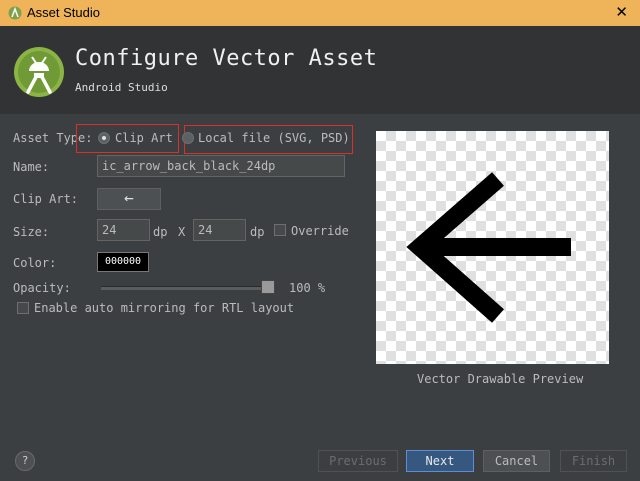 This screenshot has width=640, height=481. Describe the element at coordinates (23, 308) in the screenshot. I see `auto-mirroring-checkbox` at that location.